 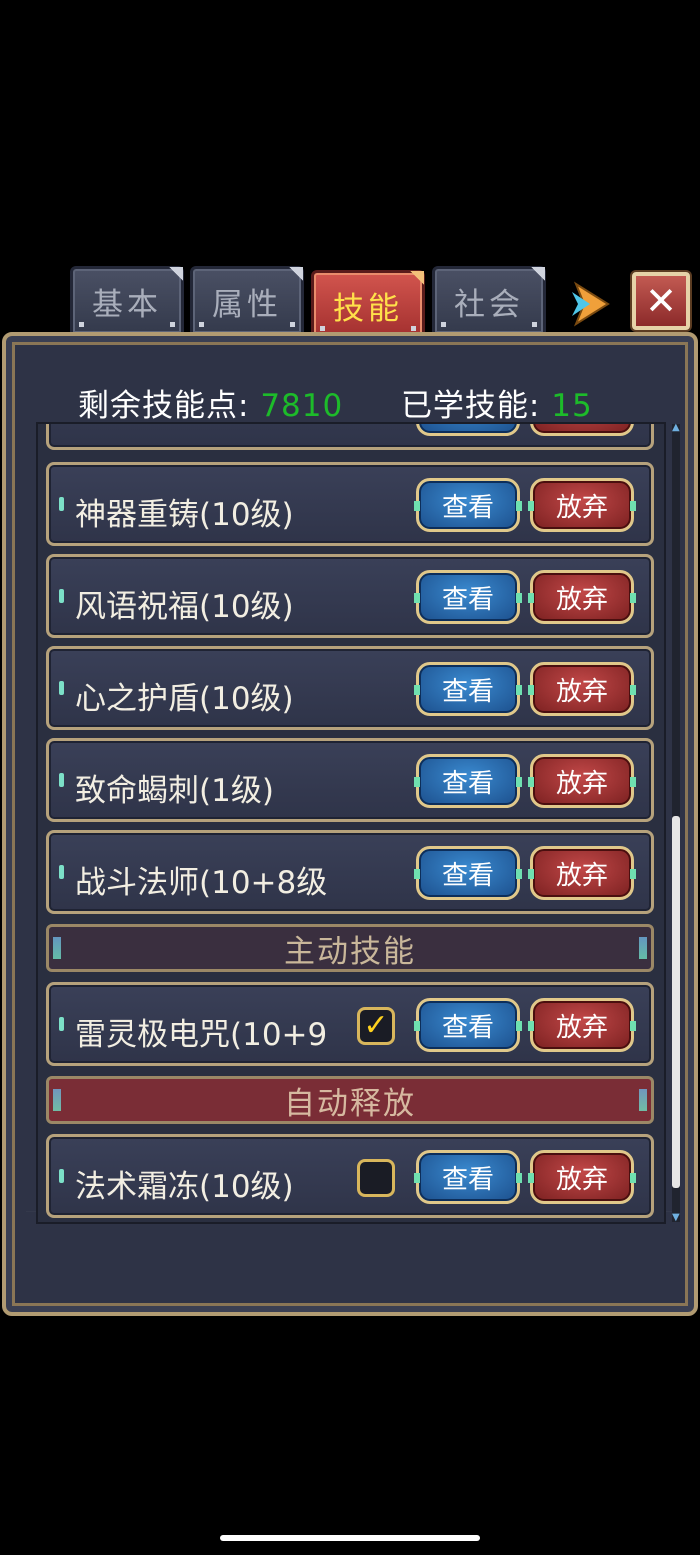 What do you see at coordinates (184, 607) in the screenshot?
I see `skill-name: 风语祝福(10级)` at bounding box center [184, 607].